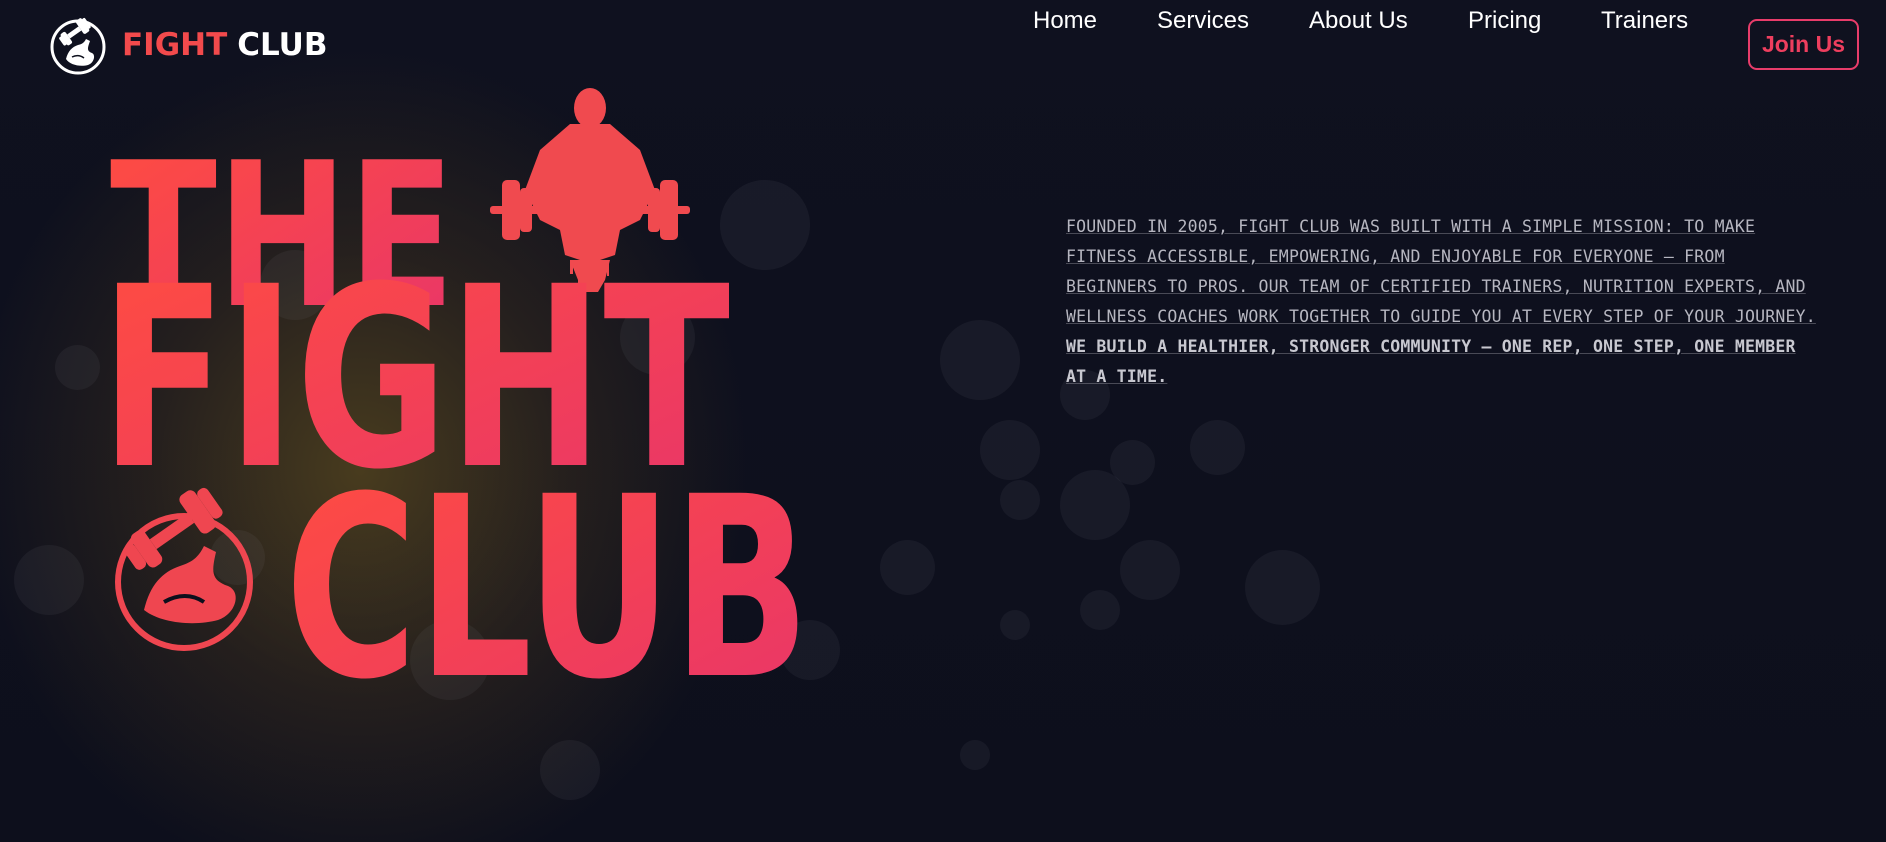  Describe the element at coordinates (1644, 21) in the screenshot. I see `nav-trainers-link: Trainers` at that location.